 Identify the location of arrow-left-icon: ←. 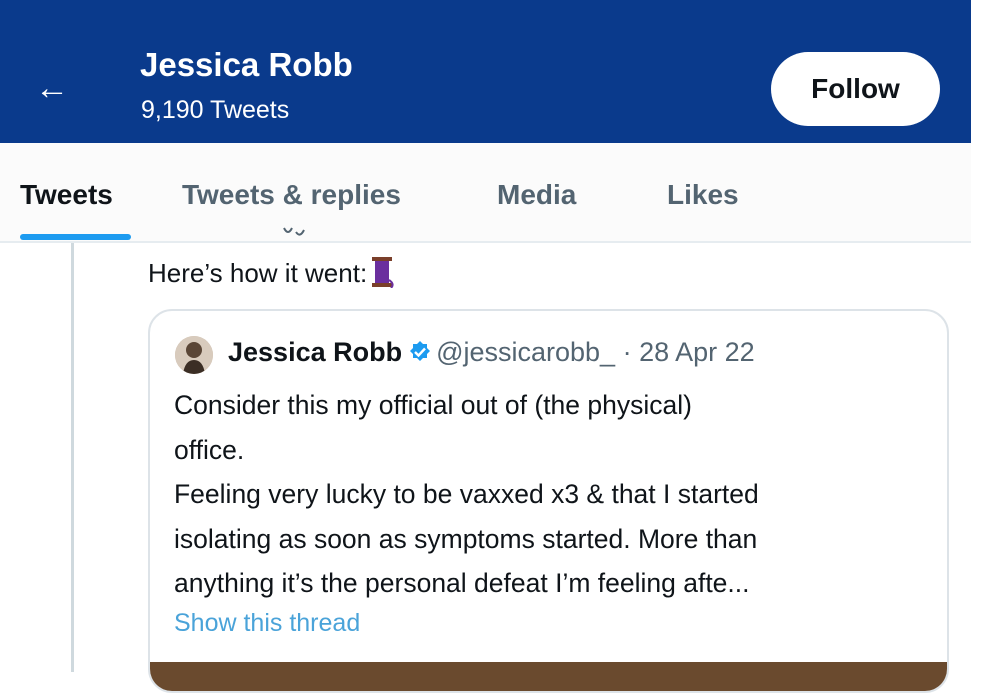
(52, 88).